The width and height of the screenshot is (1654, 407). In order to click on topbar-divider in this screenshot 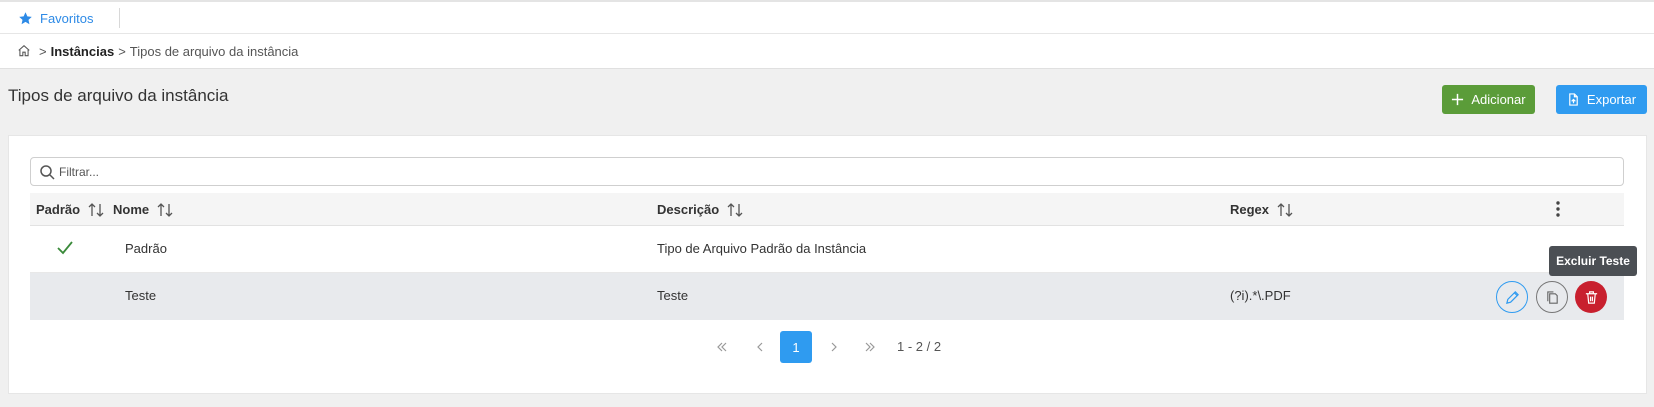, I will do `click(119, 18)`.